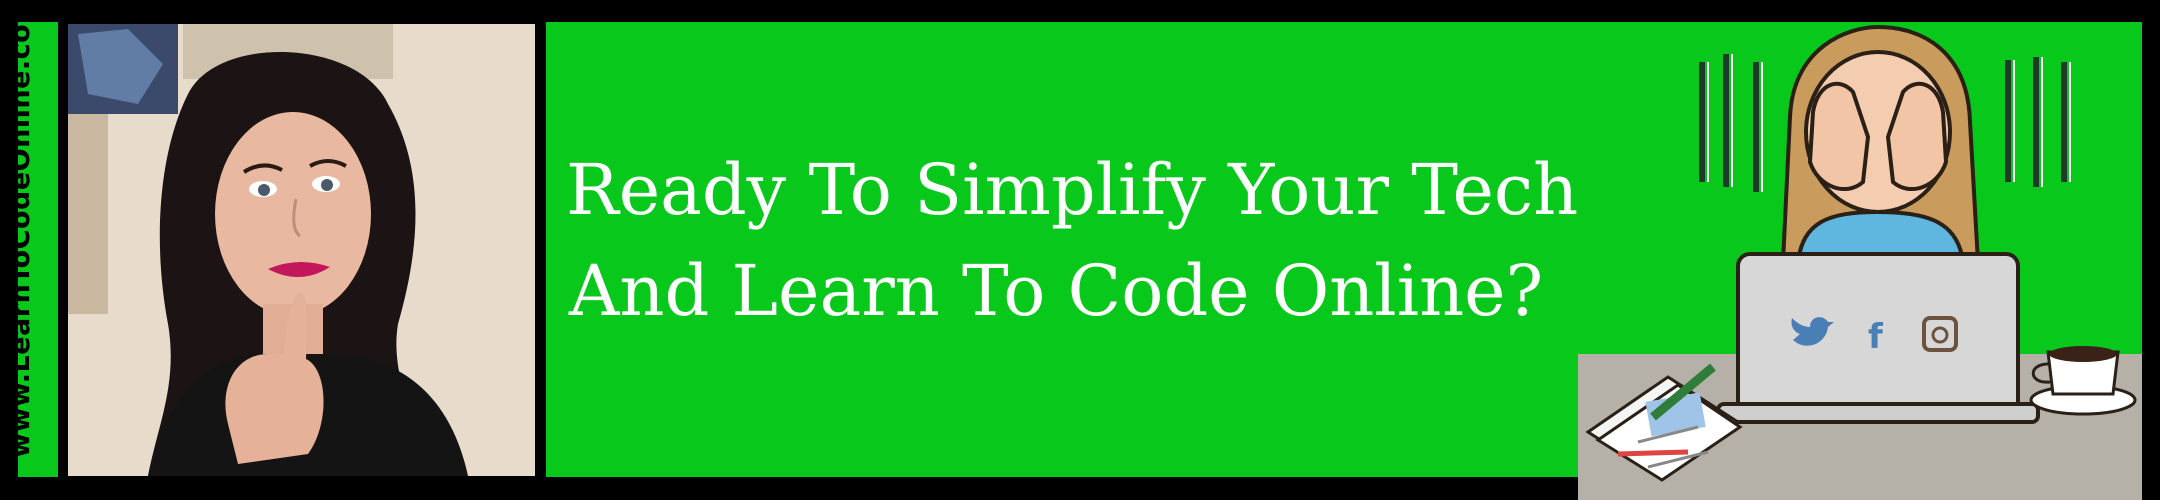 The width and height of the screenshot is (2160, 500). I want to click on svg-text: f, so click(1876, 337).